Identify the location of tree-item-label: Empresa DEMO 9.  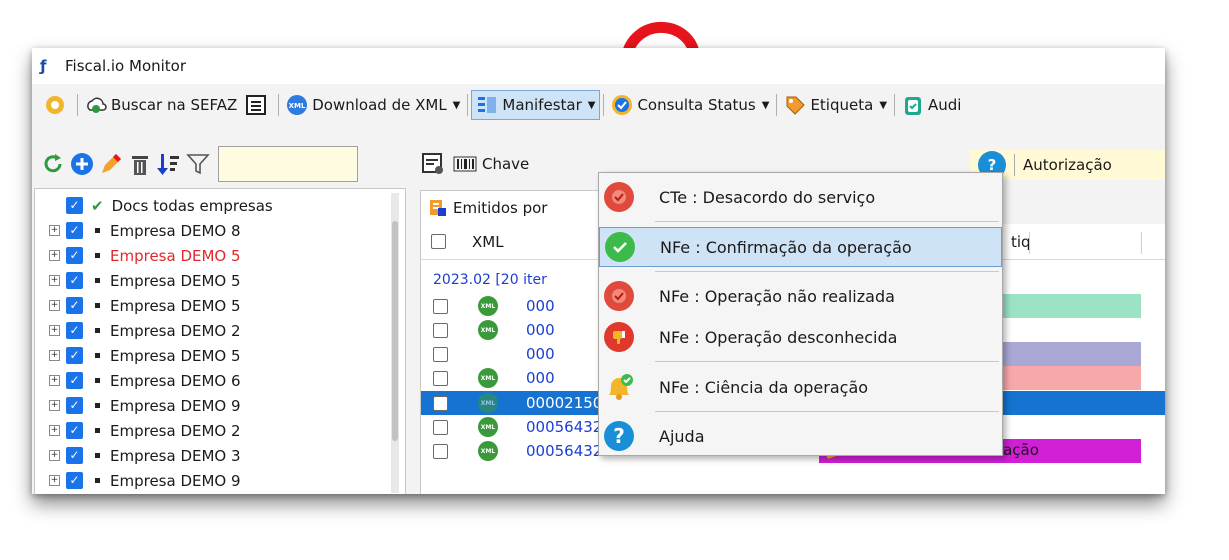
(175, 480).